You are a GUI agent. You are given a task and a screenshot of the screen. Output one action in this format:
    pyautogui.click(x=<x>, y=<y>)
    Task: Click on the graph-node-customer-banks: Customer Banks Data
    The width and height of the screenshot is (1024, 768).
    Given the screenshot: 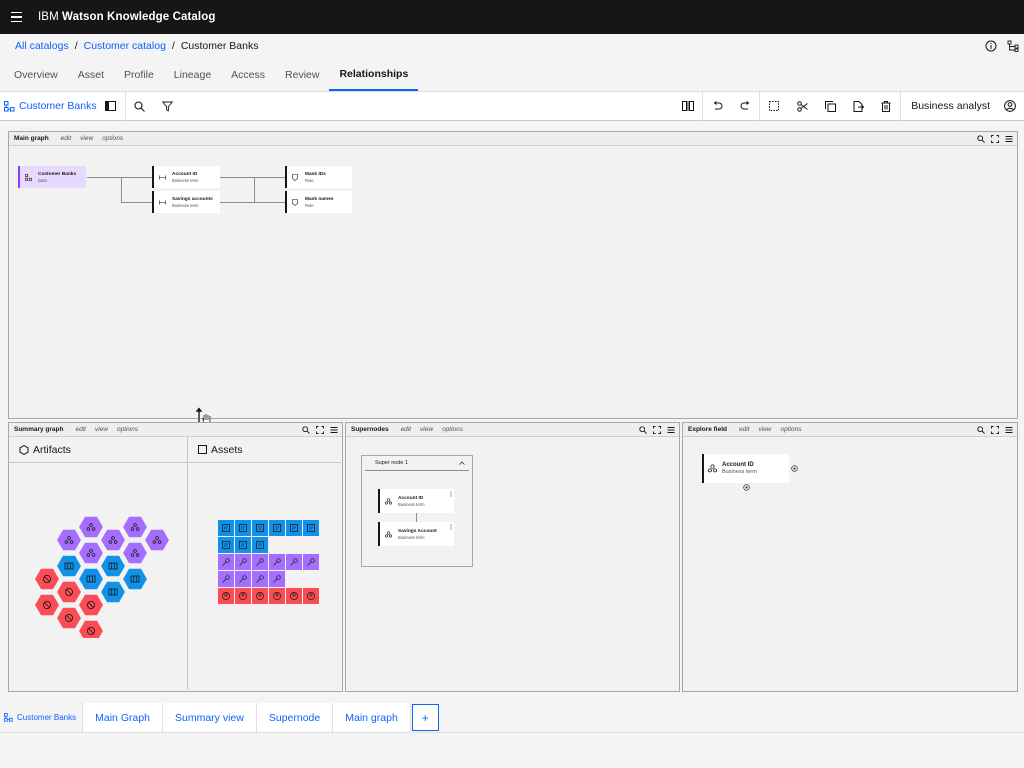 What is the action you would take?
    pyautogui.click(x=52, y=177)
    